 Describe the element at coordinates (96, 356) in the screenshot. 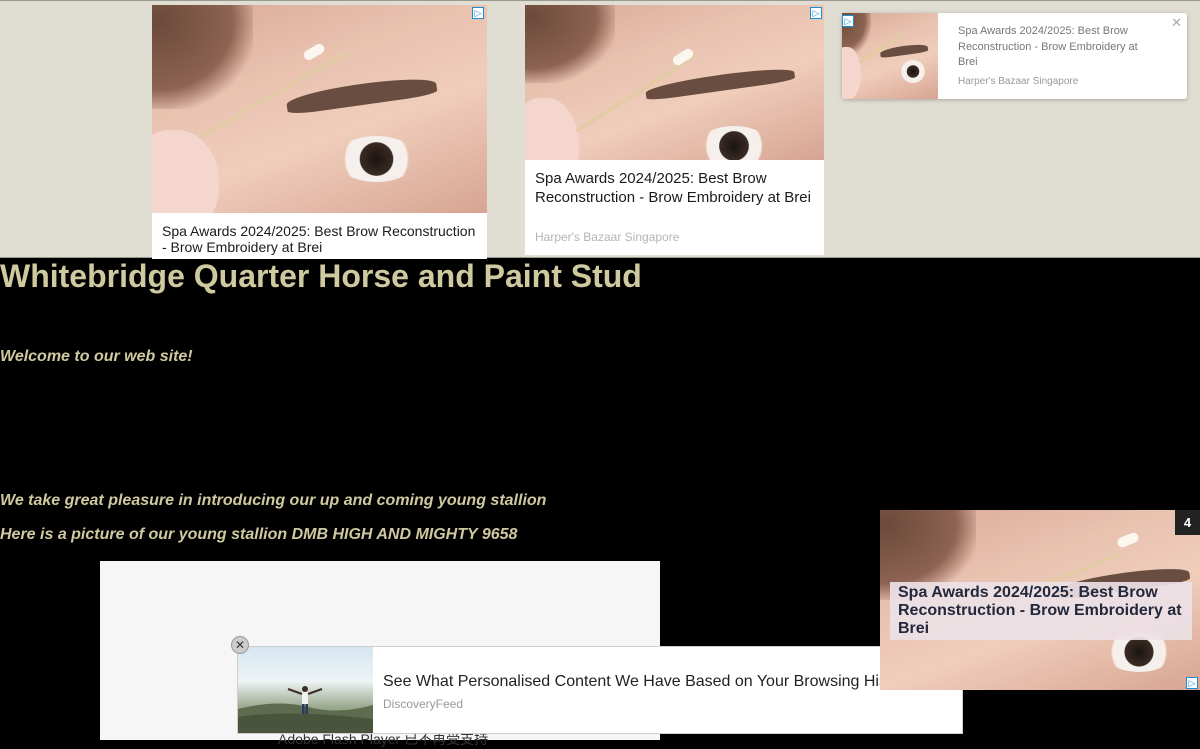

I see `welcome-text: Welcome to our web site!` at that location.